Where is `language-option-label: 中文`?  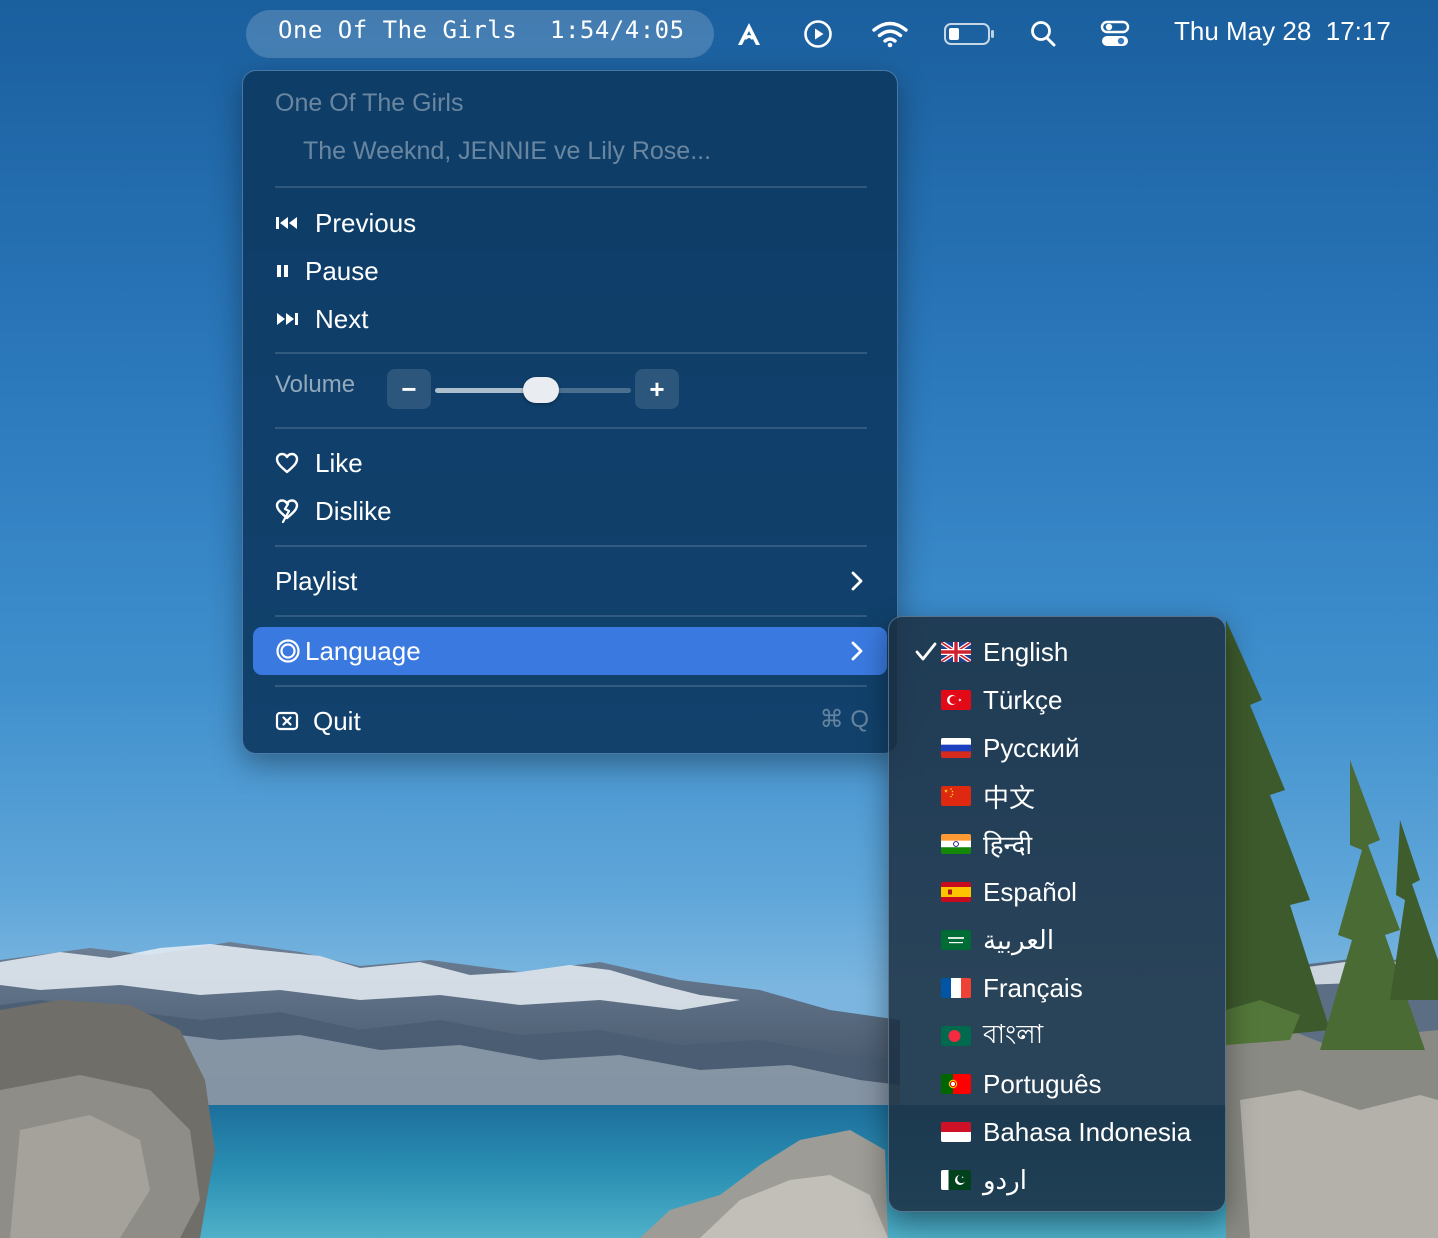
language-option-label: 中文 is located at coordinates (1009, 797).